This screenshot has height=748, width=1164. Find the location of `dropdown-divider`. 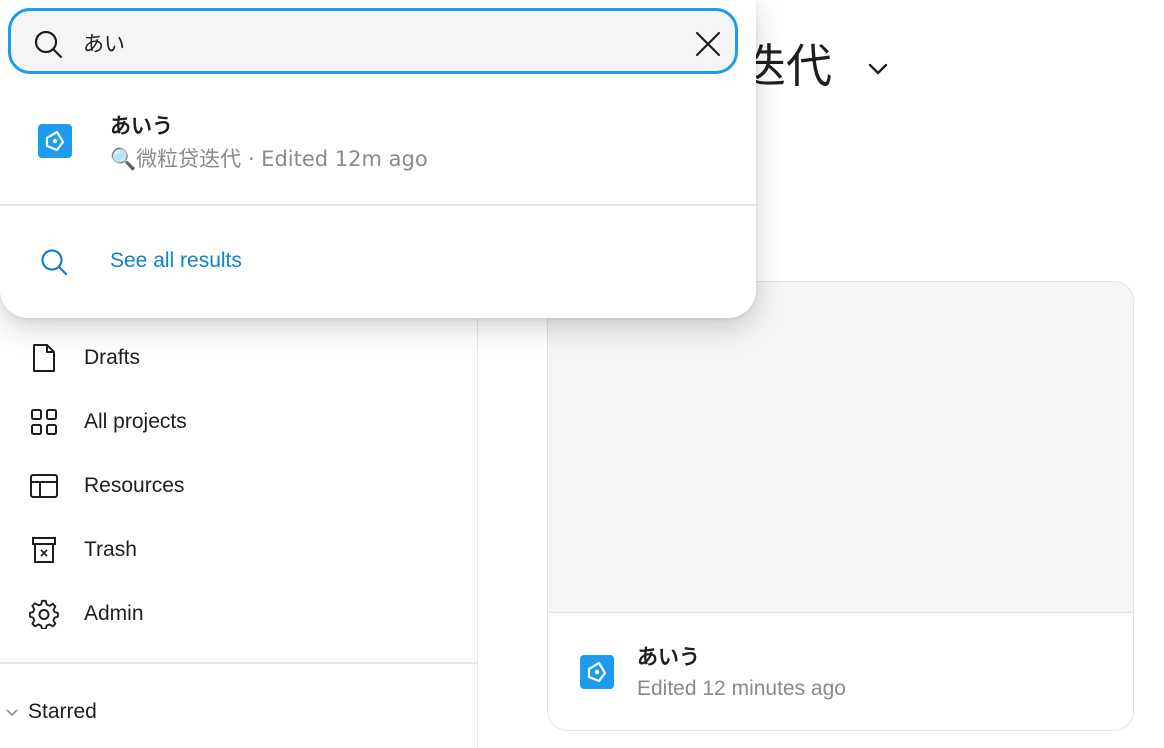

dropdown-divider is located at coordinates (378, 205).